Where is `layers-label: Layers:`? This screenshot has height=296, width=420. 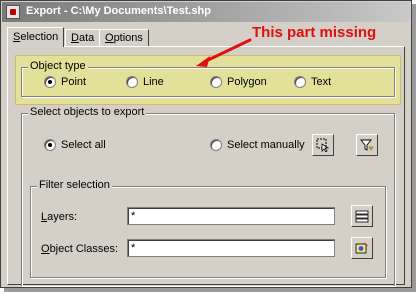 layers-label: Layers: is located at coordinates (59, 217).